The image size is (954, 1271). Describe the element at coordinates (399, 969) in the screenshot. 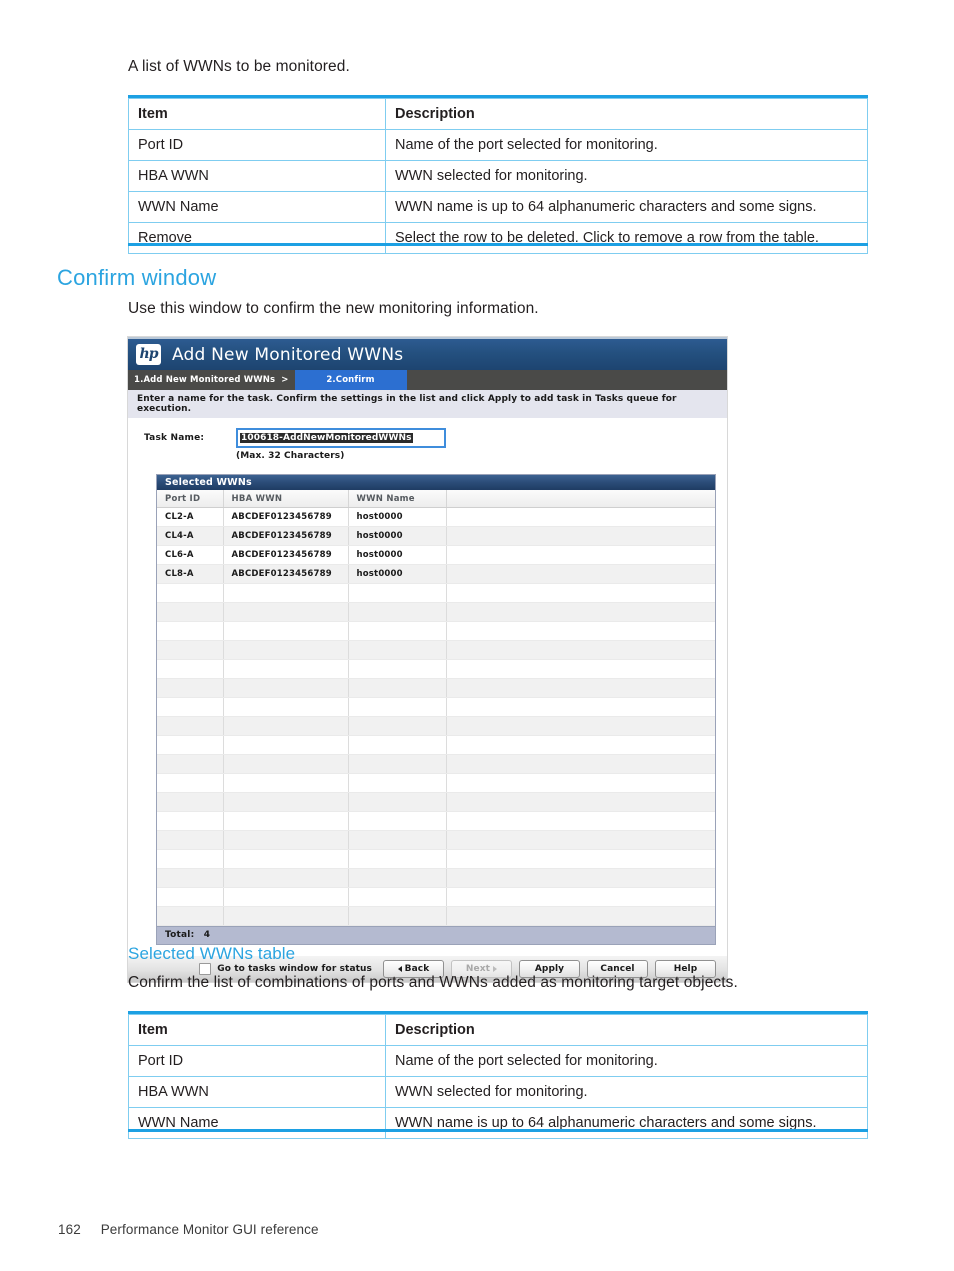

I see `chevron-left-icon` at that location.